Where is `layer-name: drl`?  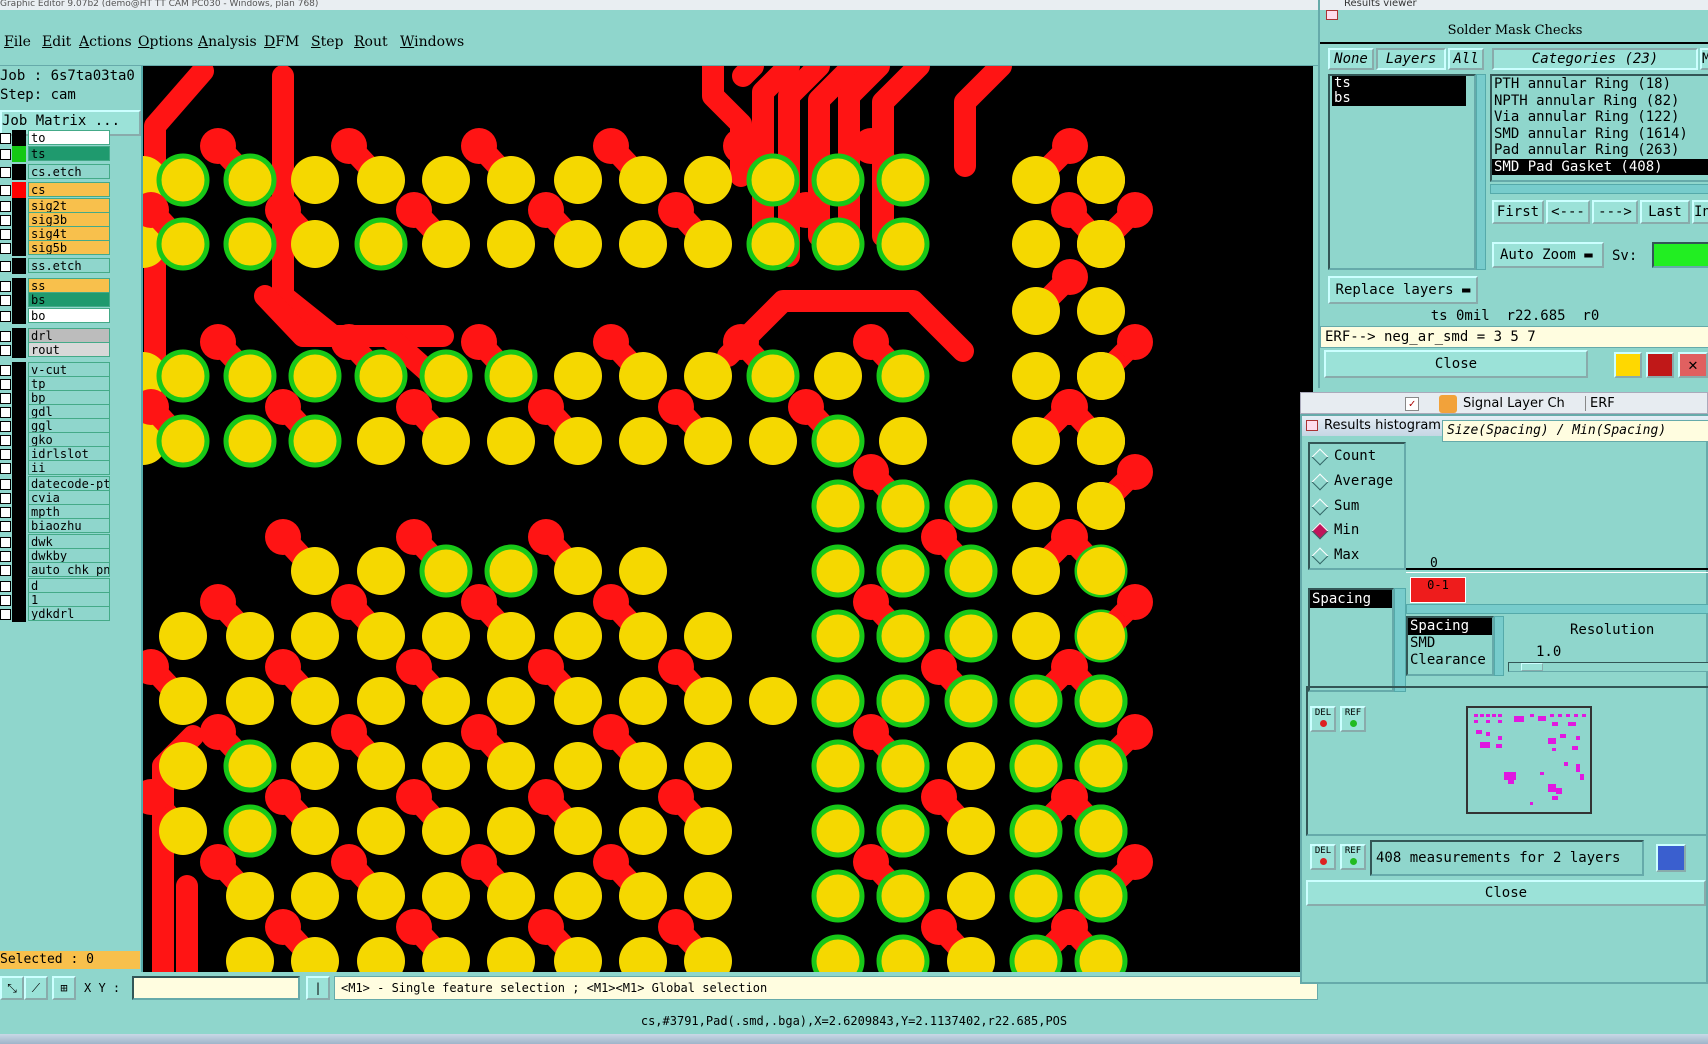
layer-name: drl is located at coordinates (69, 335).